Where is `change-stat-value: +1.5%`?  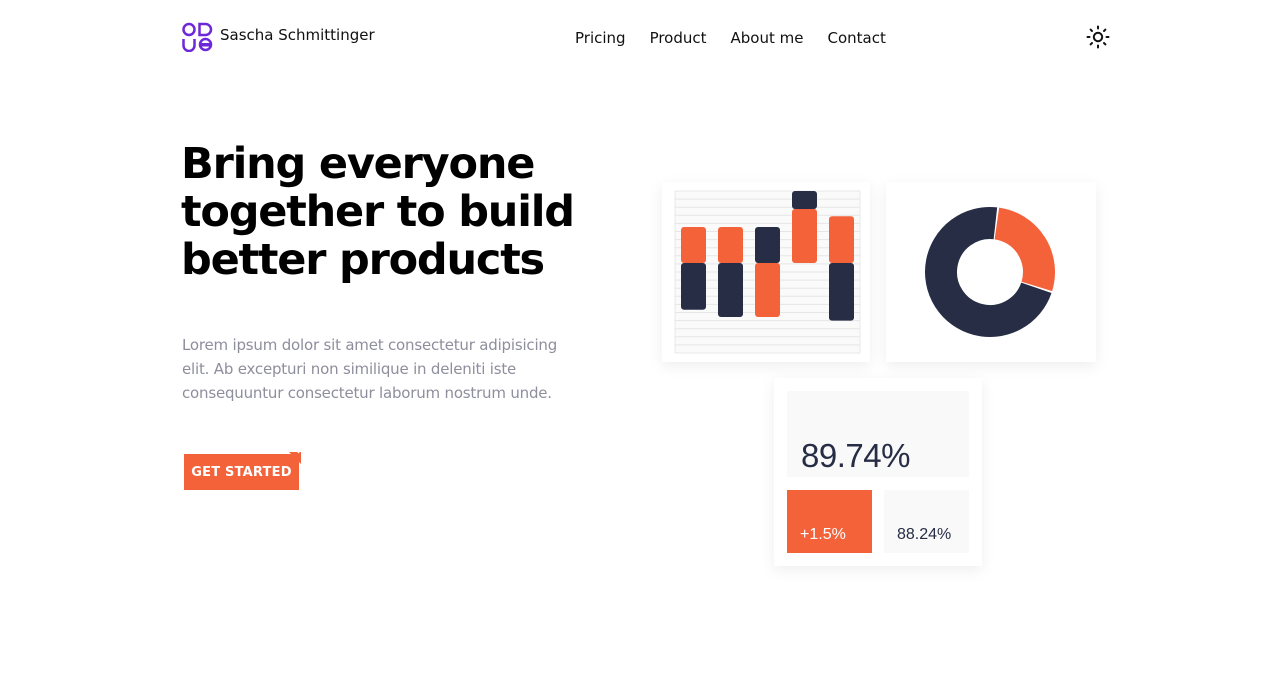
change-stat-value: +1.5% is located at coordinates (823, 534).